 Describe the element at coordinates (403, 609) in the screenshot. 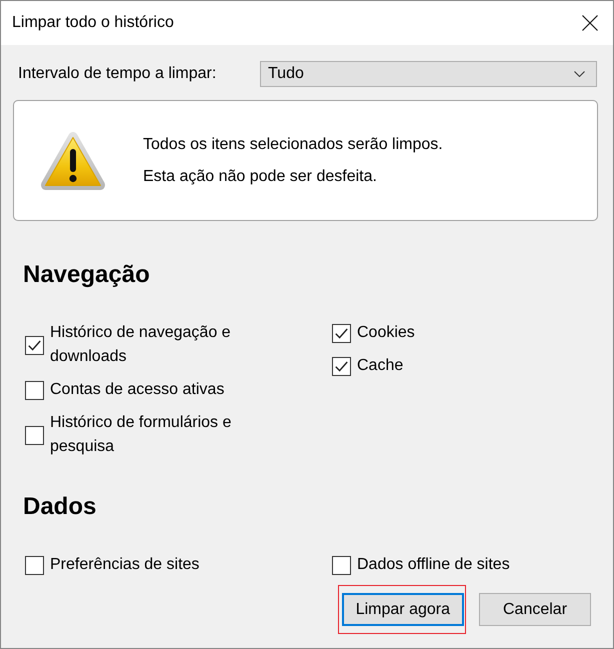

I see `clear-now-button: Limpar agora` at that location.